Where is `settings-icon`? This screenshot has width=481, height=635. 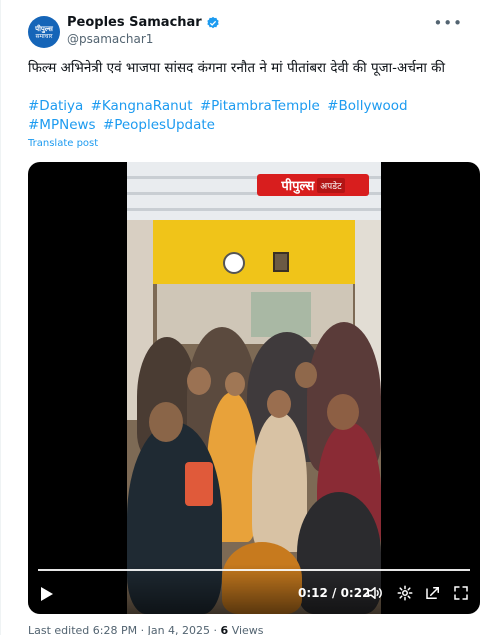
settings-icon is located at coordinates (405, 593).